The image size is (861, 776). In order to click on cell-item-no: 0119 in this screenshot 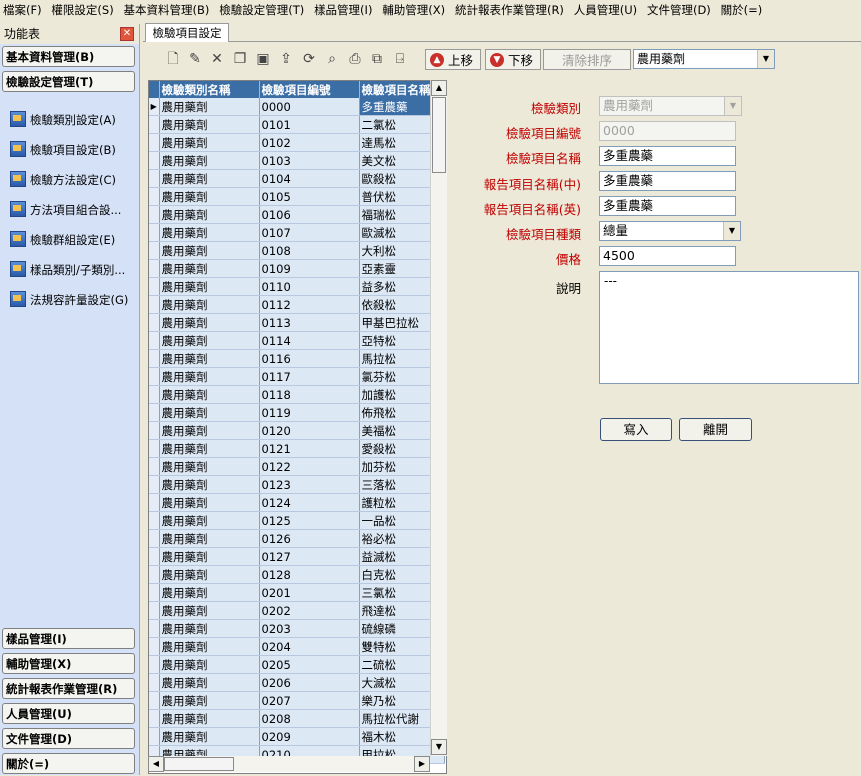, I will do `click(309, 412)`.